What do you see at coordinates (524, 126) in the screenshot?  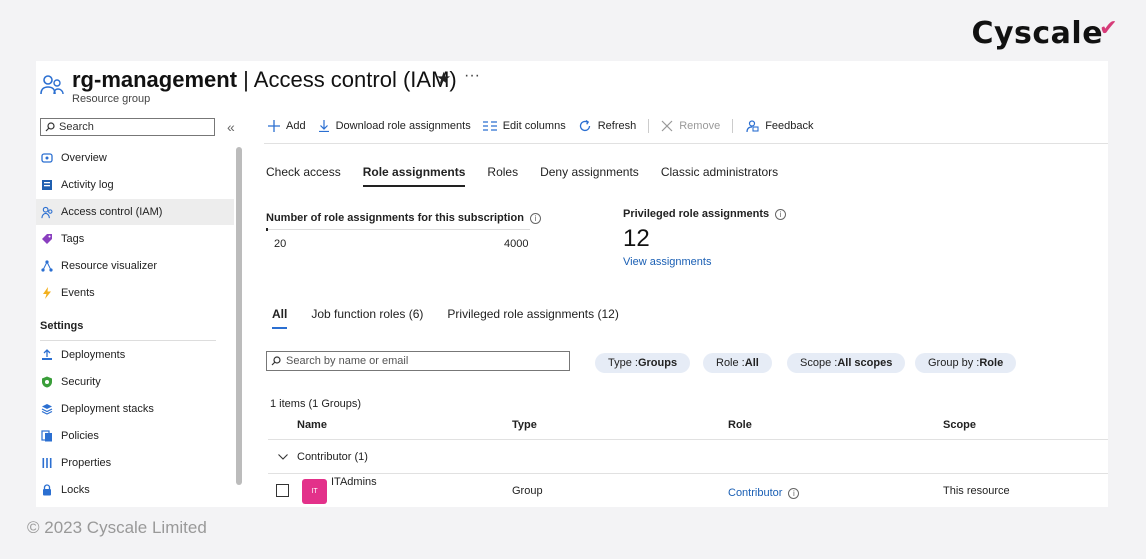 I see `edit-columns-button: Edit columns` at bounding box center [524, 126].